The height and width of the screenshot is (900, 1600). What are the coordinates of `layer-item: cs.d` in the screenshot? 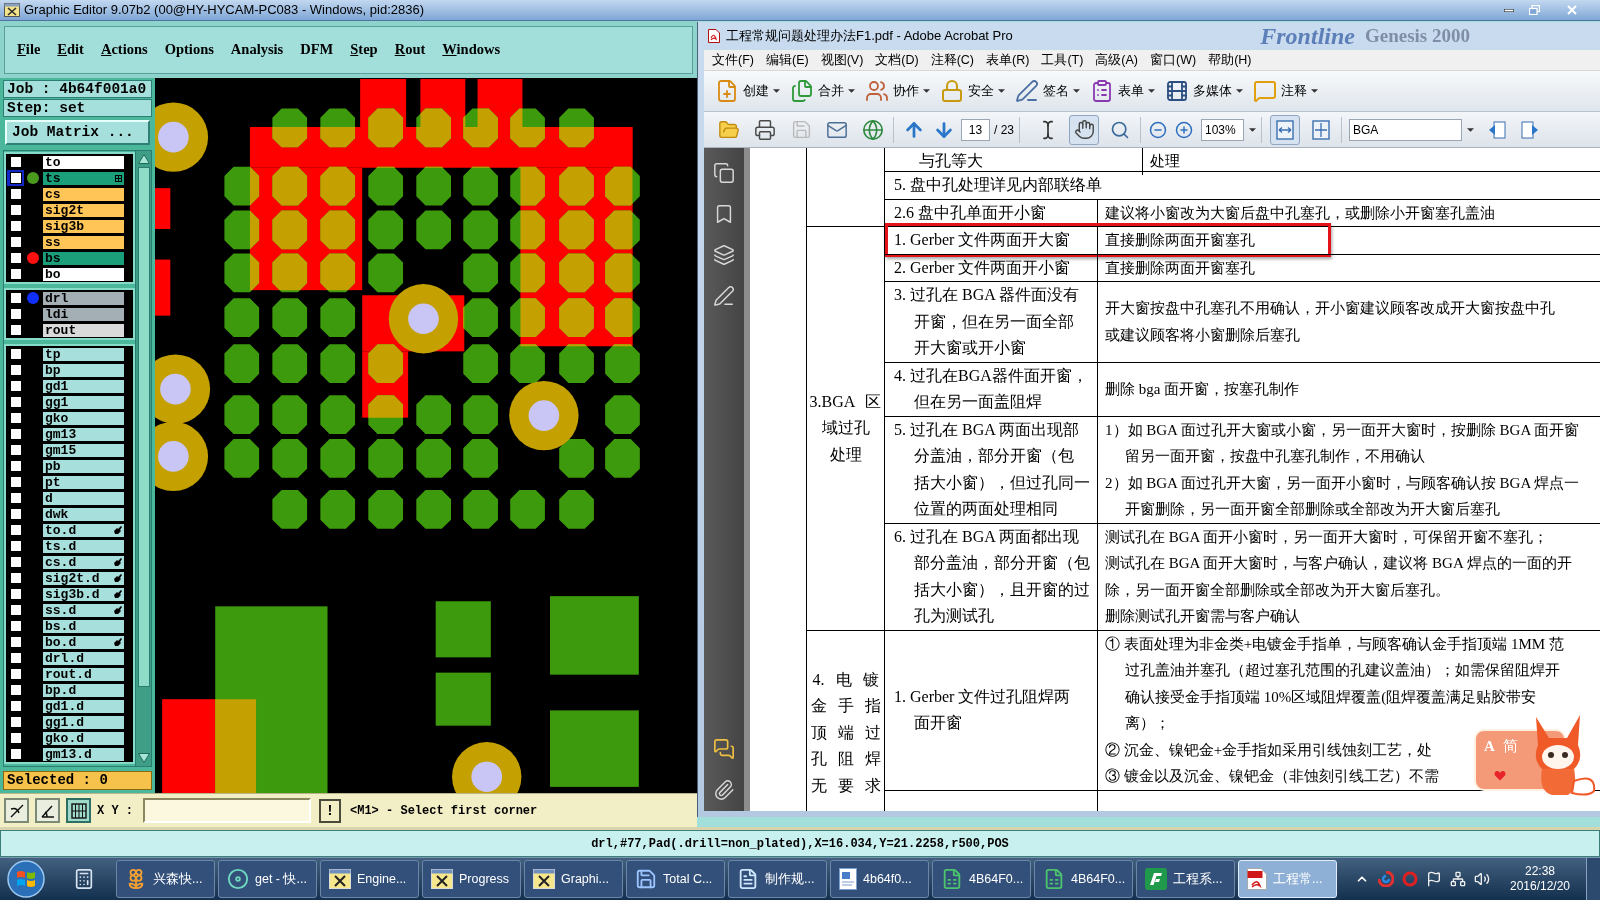 It's located at (83, 562).